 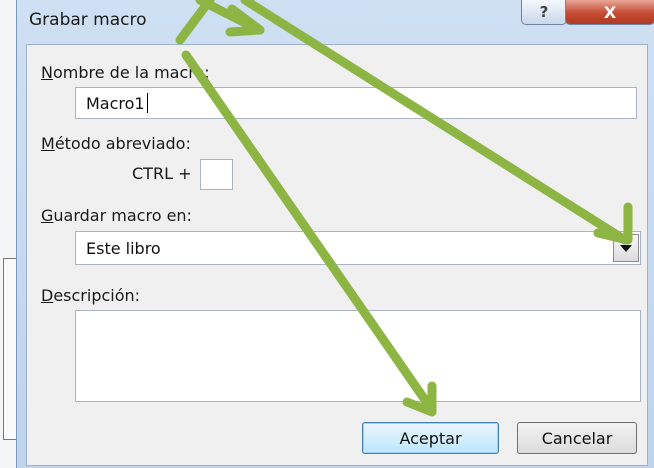 I want to click on background-window-edge, so click(x=8, y=234).